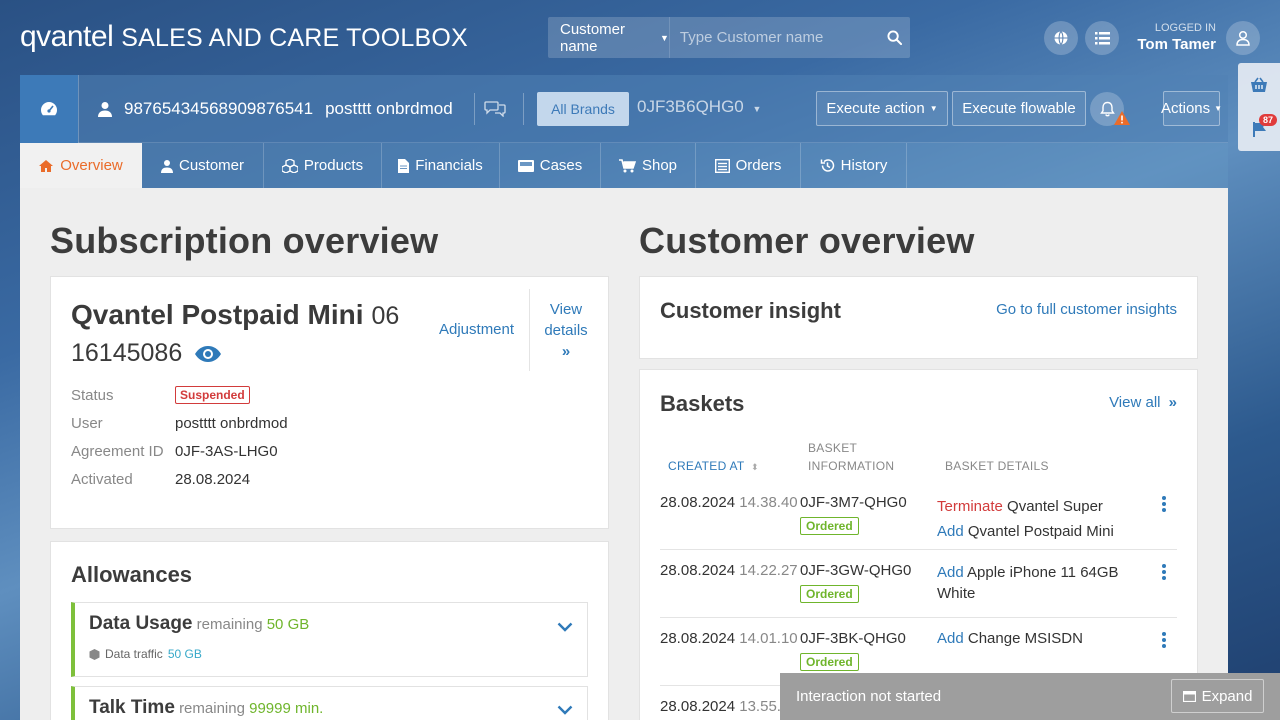  What do you see at coordinates (566, 330) in the screenshot?
I see `view-details-link: View details »` at bounding box center [566, 330].